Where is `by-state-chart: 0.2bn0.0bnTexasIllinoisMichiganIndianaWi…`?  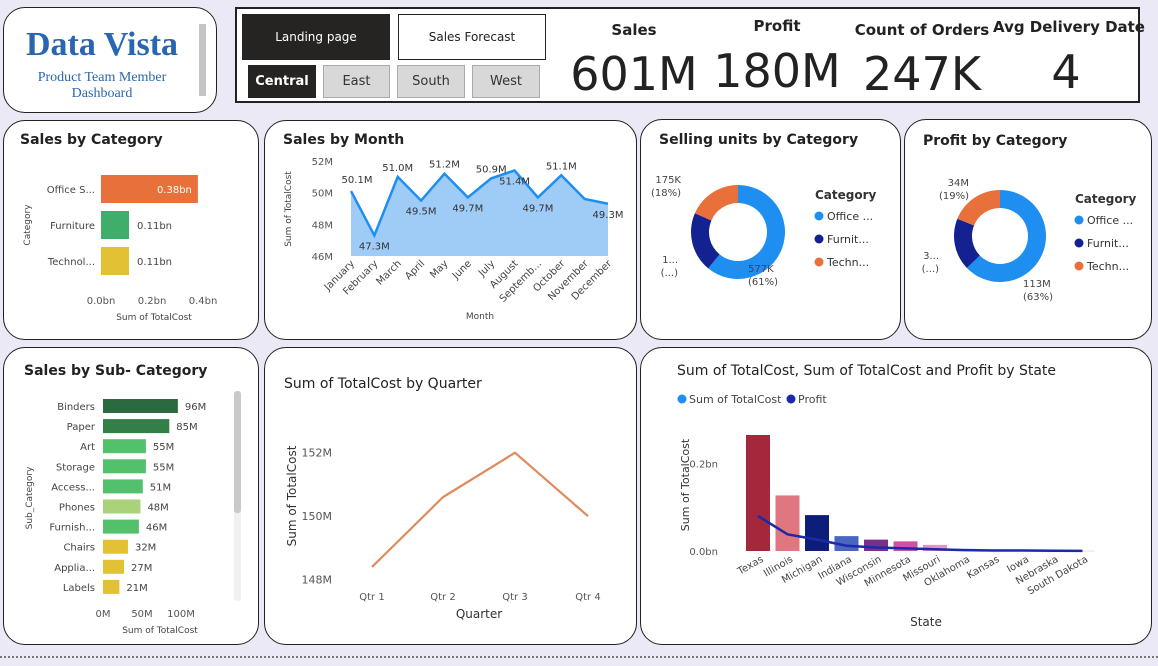
by-state-chart: 0.2bn0.0bnTexasIllinoisMichiganIndianaWi… is located at coordinates (886, 511).